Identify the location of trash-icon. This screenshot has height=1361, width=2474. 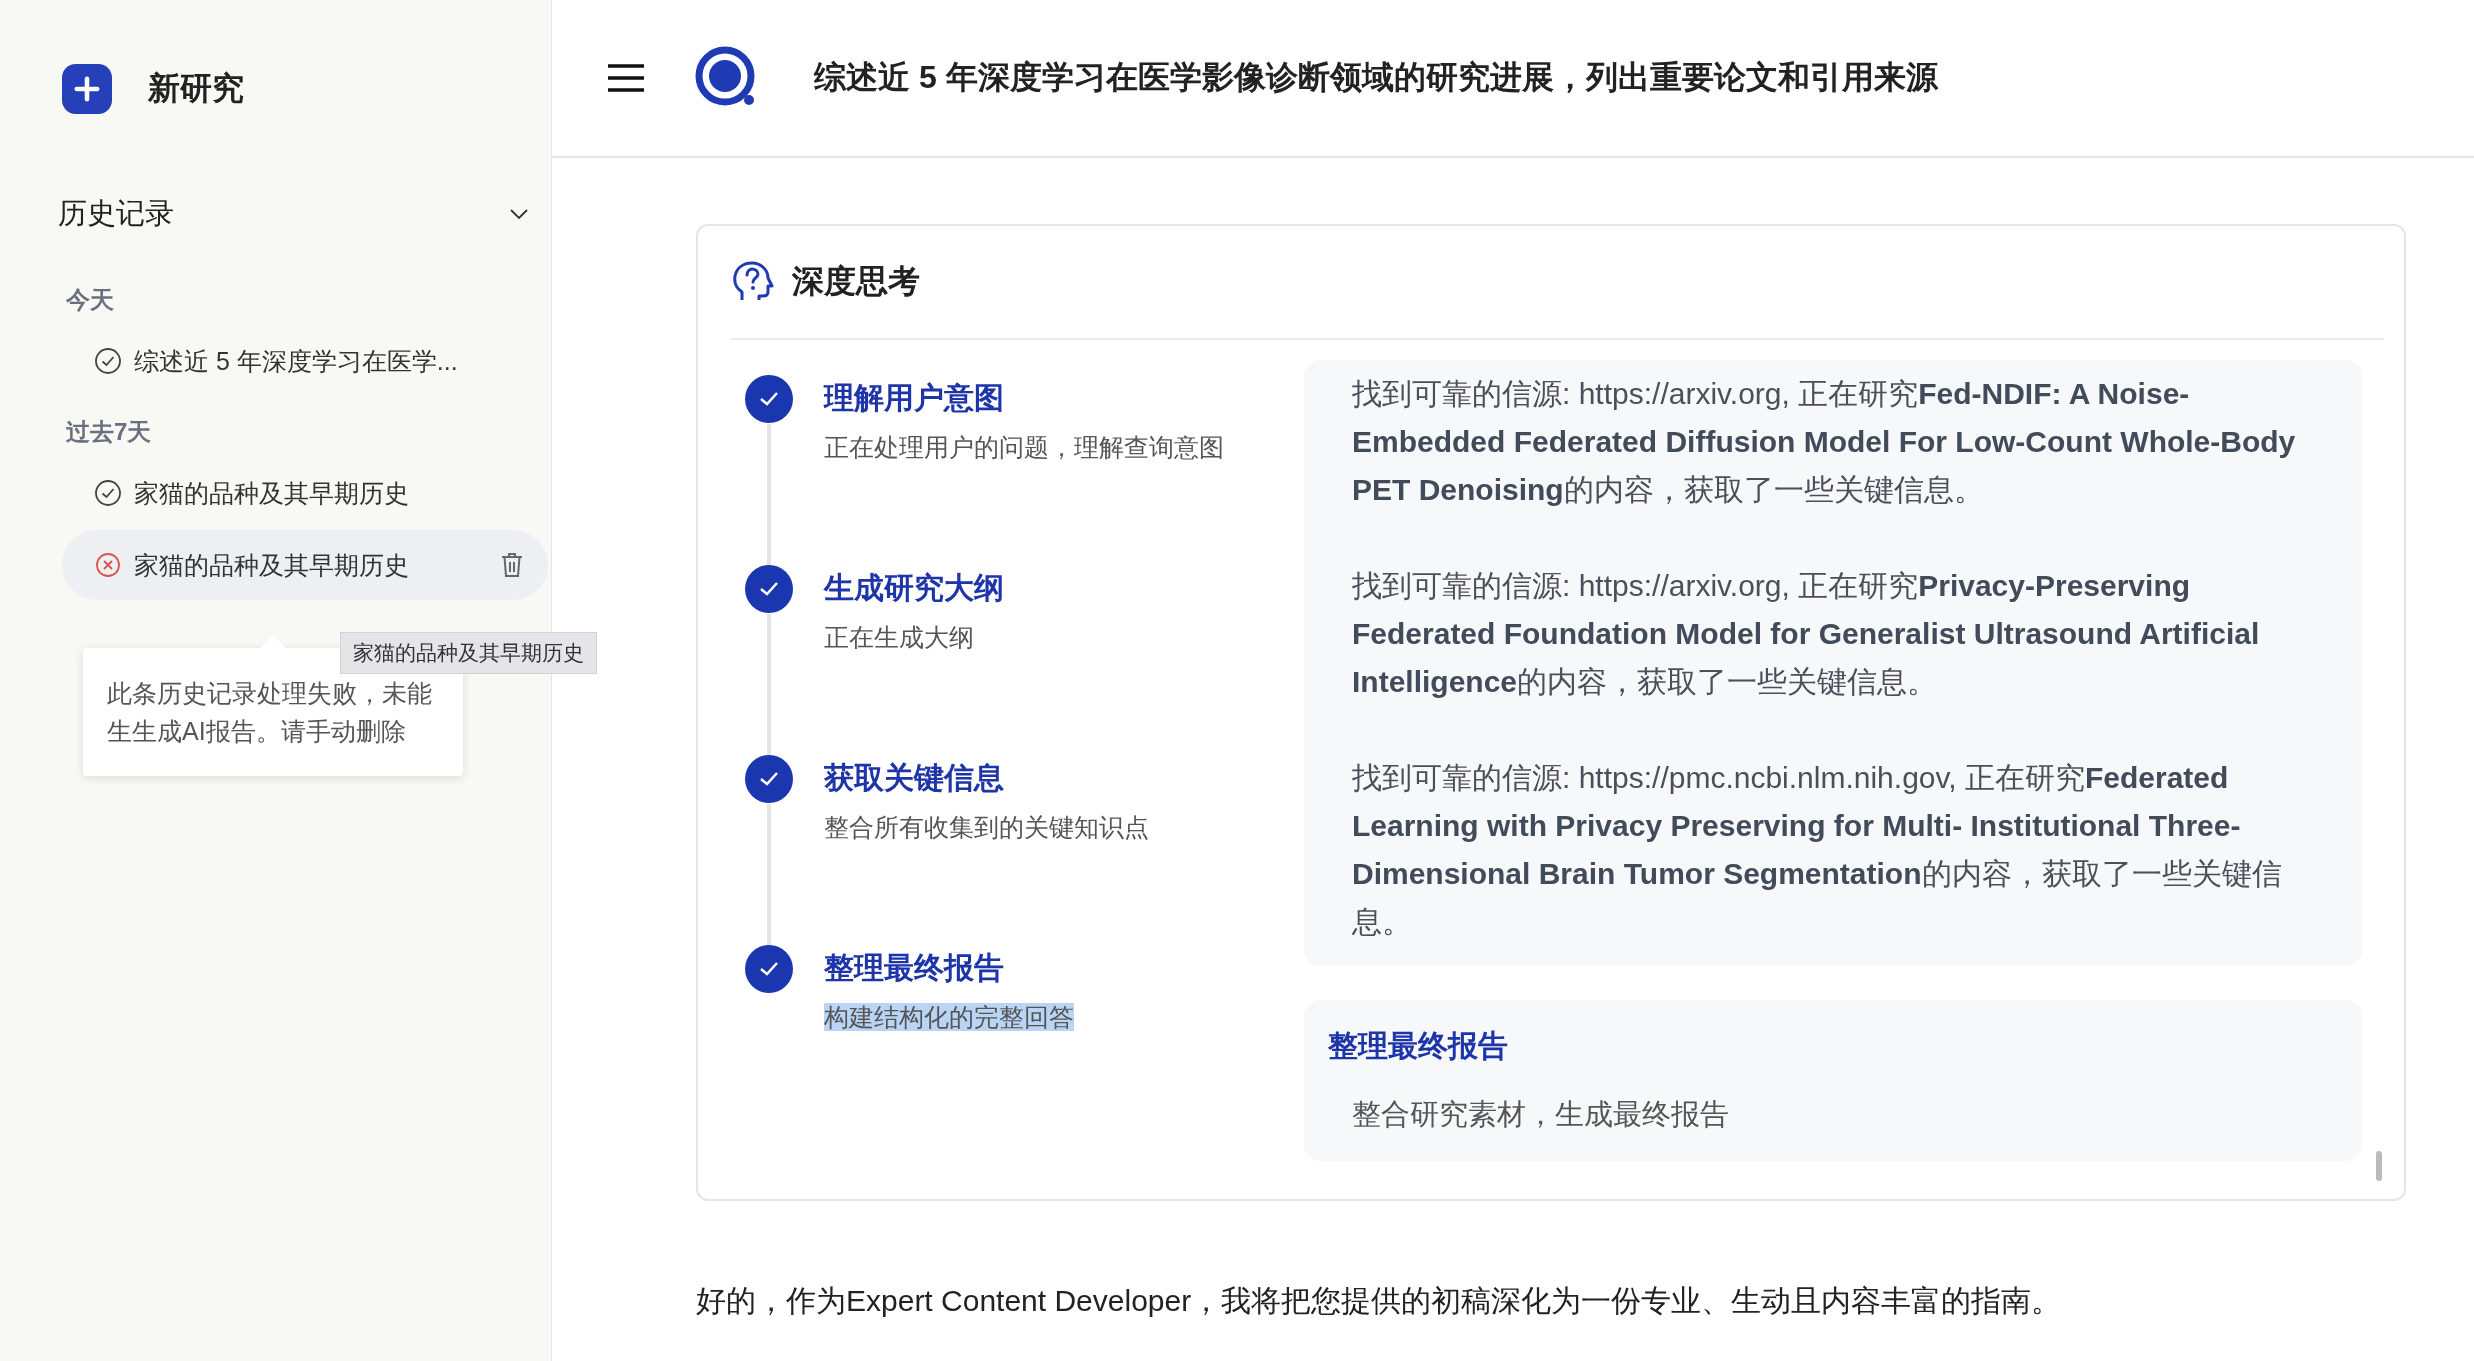
(512, 565).